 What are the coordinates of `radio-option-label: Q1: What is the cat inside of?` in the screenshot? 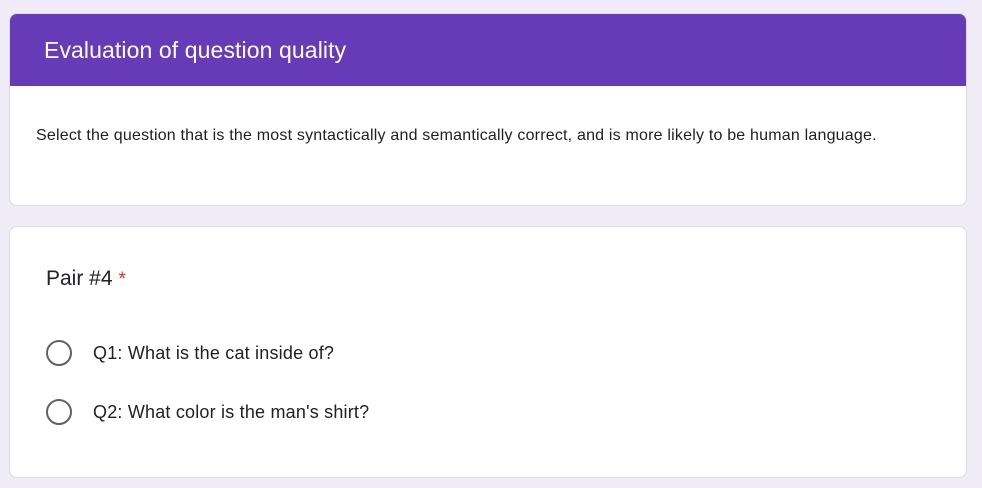 It's located at (214, 352).